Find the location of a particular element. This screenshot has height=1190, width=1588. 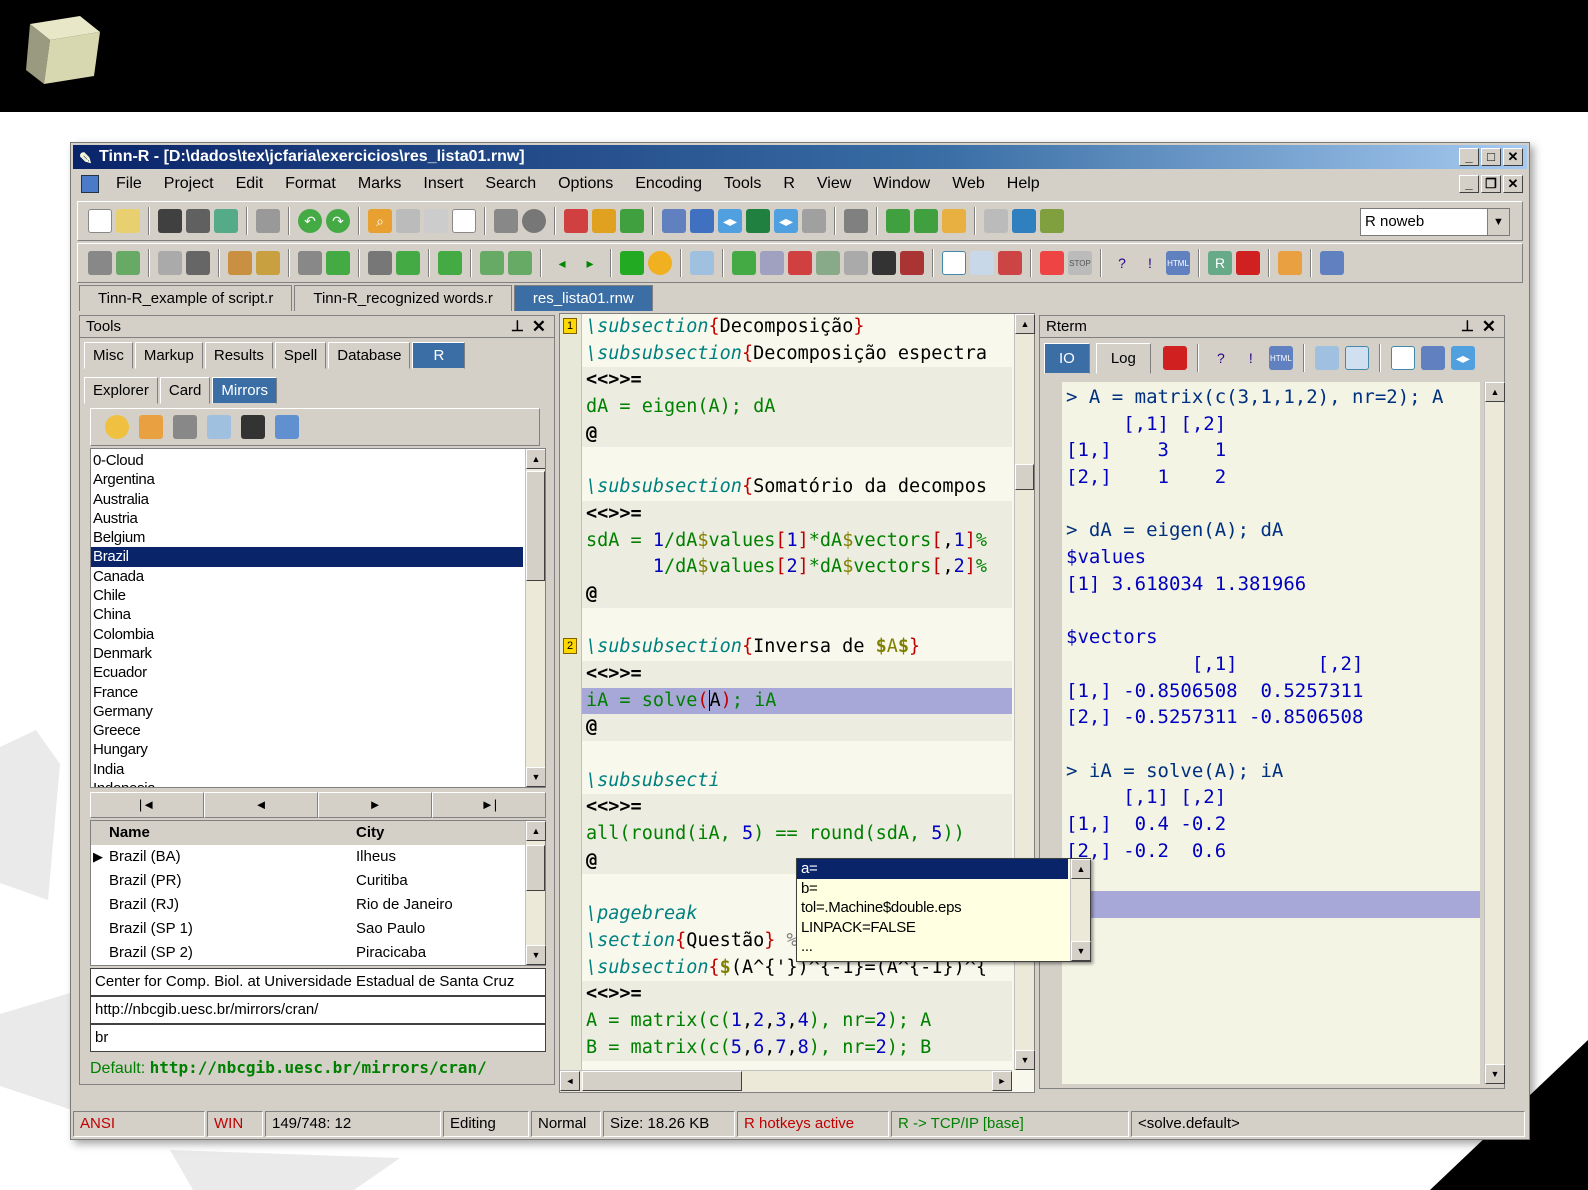

arrows-icon: ◂▸ is located at coordinates (786, 221).